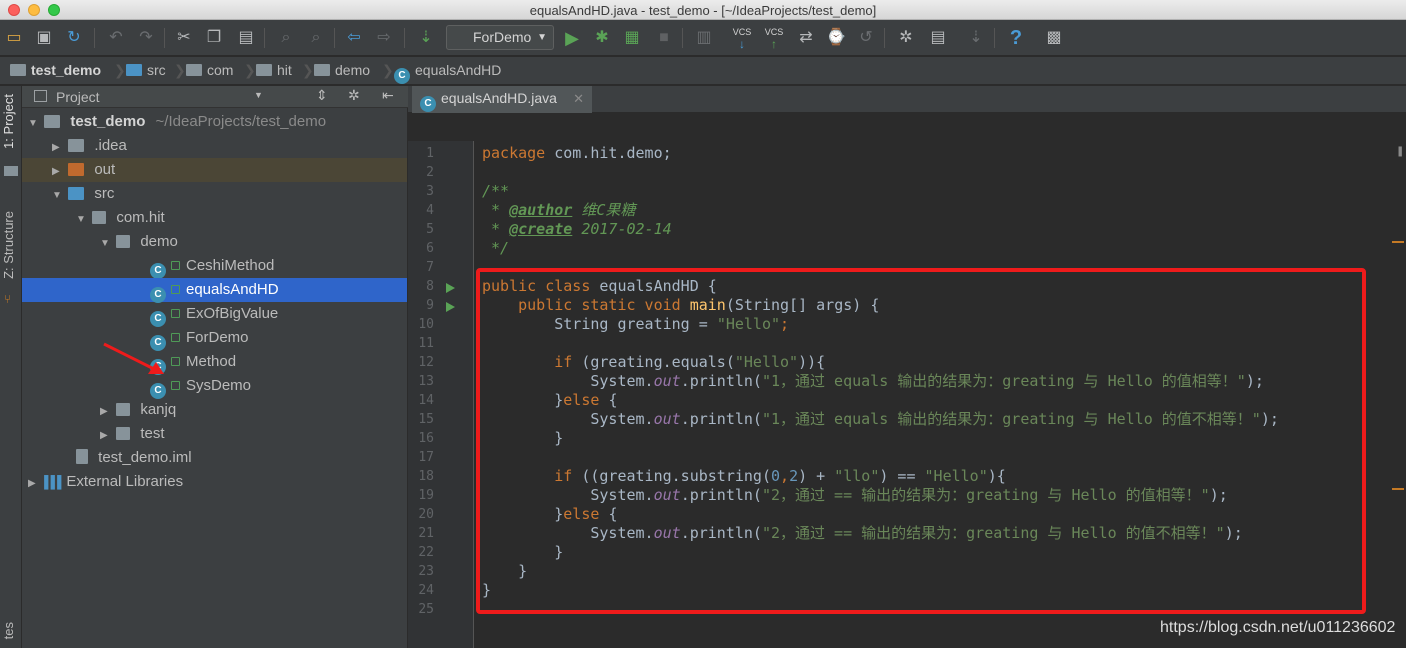  Describe the element at coordinates (209, 70) in the screenshot. I see `breadcrumb-item-com: com` at that location.